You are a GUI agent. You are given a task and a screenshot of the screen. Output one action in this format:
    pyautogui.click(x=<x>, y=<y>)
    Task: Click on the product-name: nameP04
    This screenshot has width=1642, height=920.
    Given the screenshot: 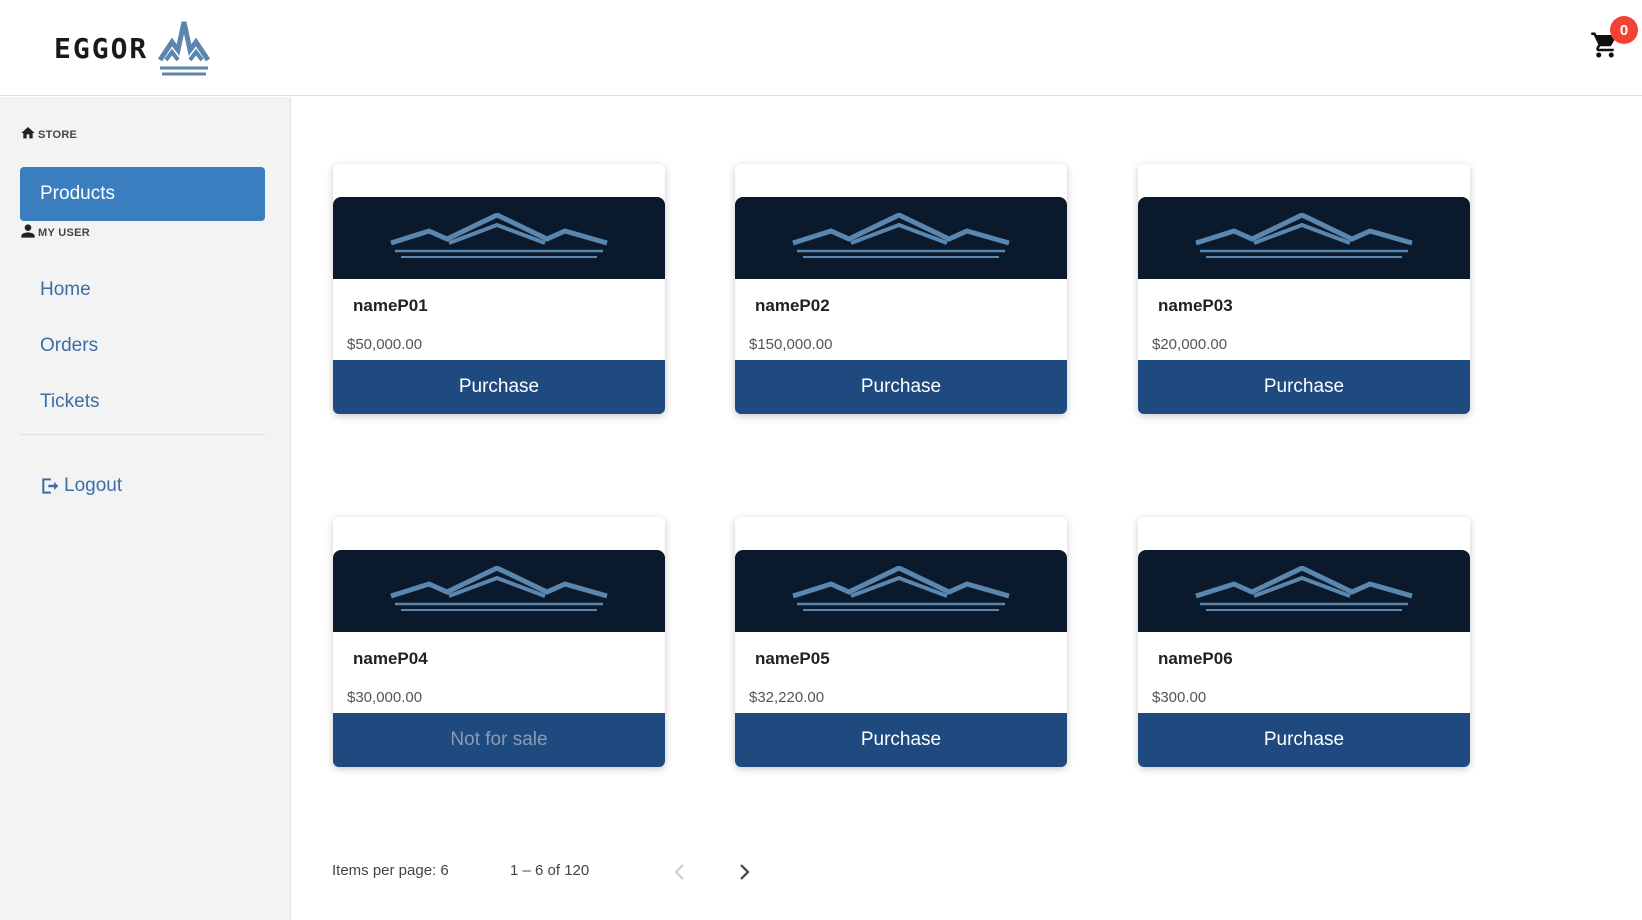 What is the action you would take?
    pyautogui.click(x=390, y=658)
    